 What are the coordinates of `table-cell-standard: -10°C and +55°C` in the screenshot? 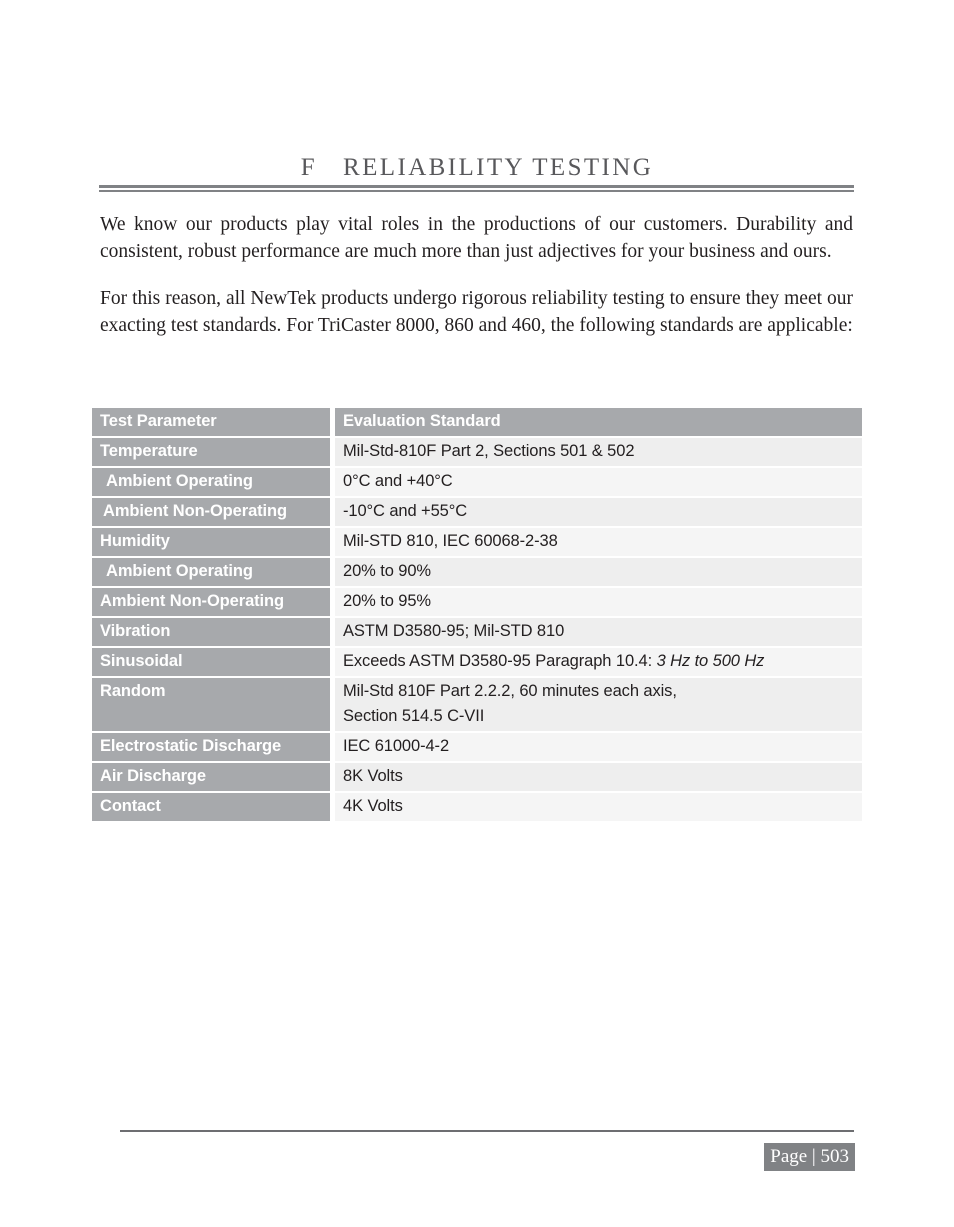 It's located at (598, 512).